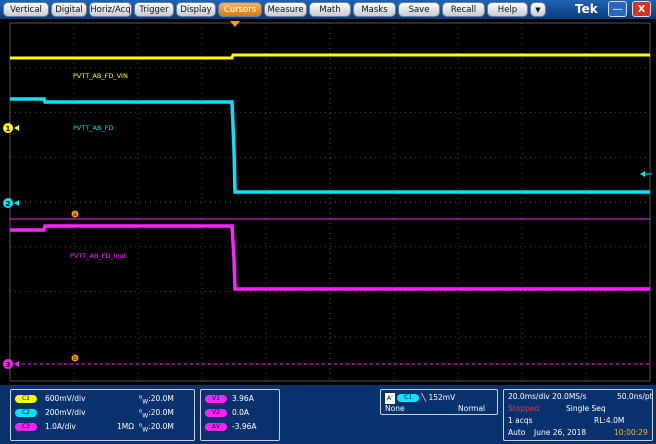 The width and height of the screenshot is (656, 444). I want to click on ch3-label: PVTT_AB_FD_Iout, so click(98, 256).